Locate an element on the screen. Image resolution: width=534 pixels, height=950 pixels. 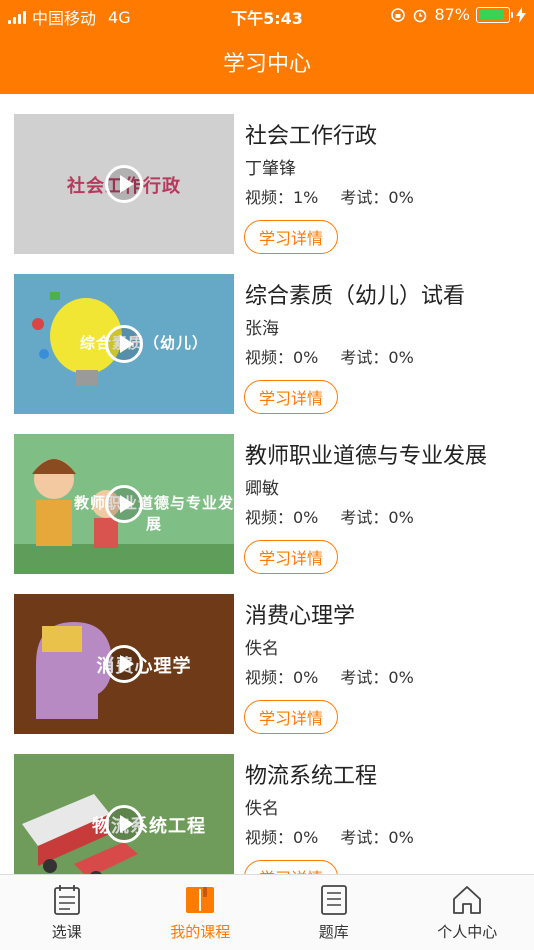
course-thumbnail: 消费心理学 is located at coordinates (124, 664).